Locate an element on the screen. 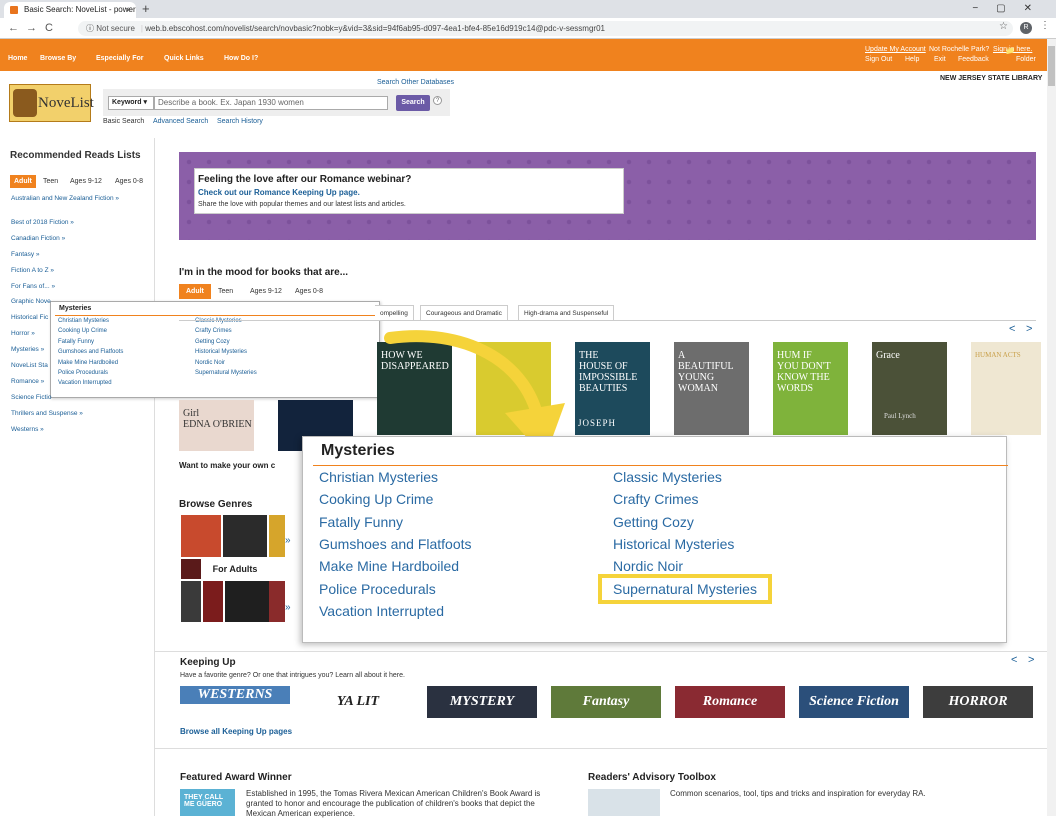 The image size is (1056, 819). search-button: Search is located at coordinates (413, 103).